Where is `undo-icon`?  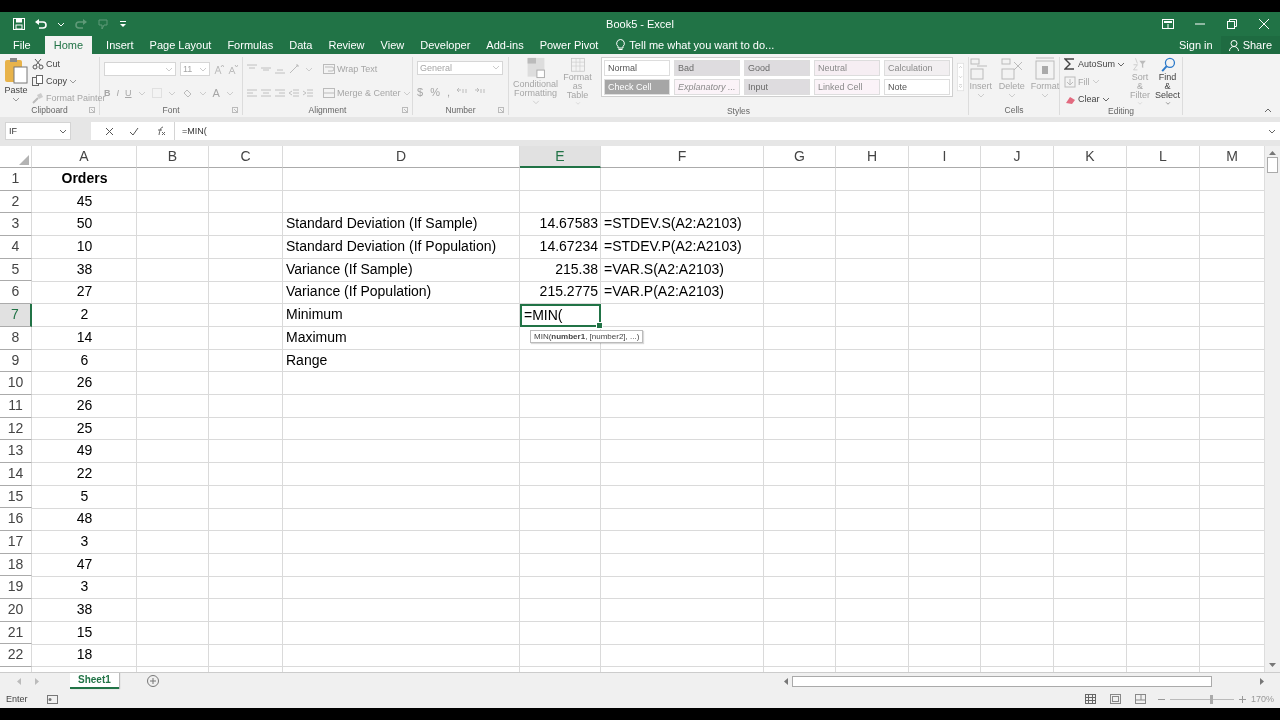
undo-icon is located at coordinates (41, 24).